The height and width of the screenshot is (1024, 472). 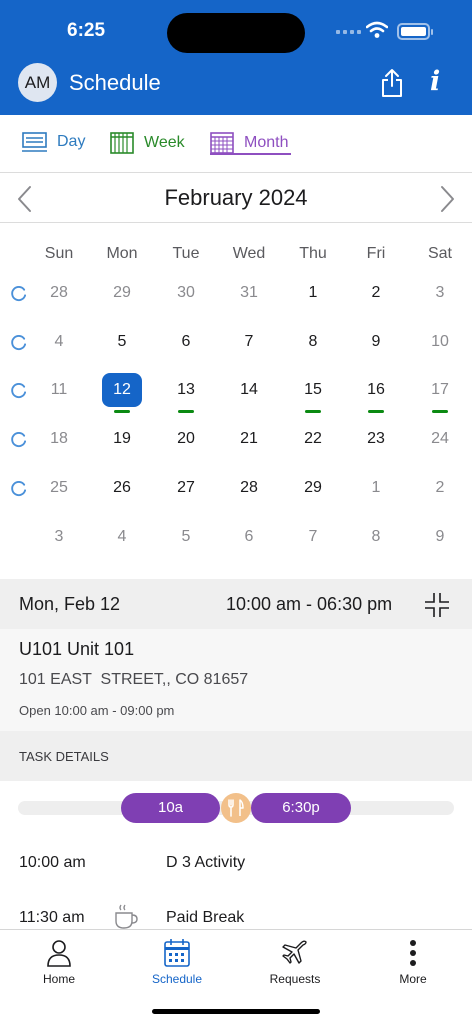 What do you see at coordinates (440, 390) in the screenshot?
I see `calendar-day: 17` at bounding box center [440, 390].